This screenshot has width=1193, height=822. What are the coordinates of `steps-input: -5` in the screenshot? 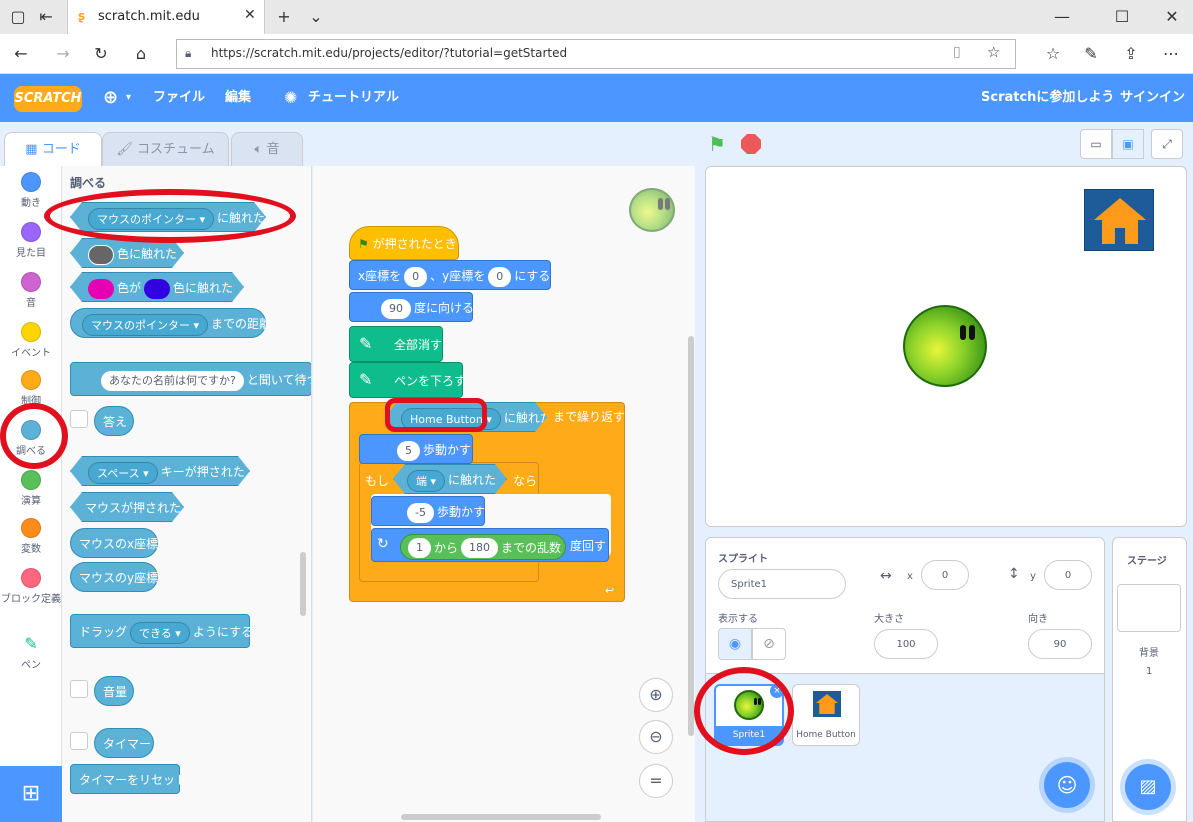 It's located at (420, 512).